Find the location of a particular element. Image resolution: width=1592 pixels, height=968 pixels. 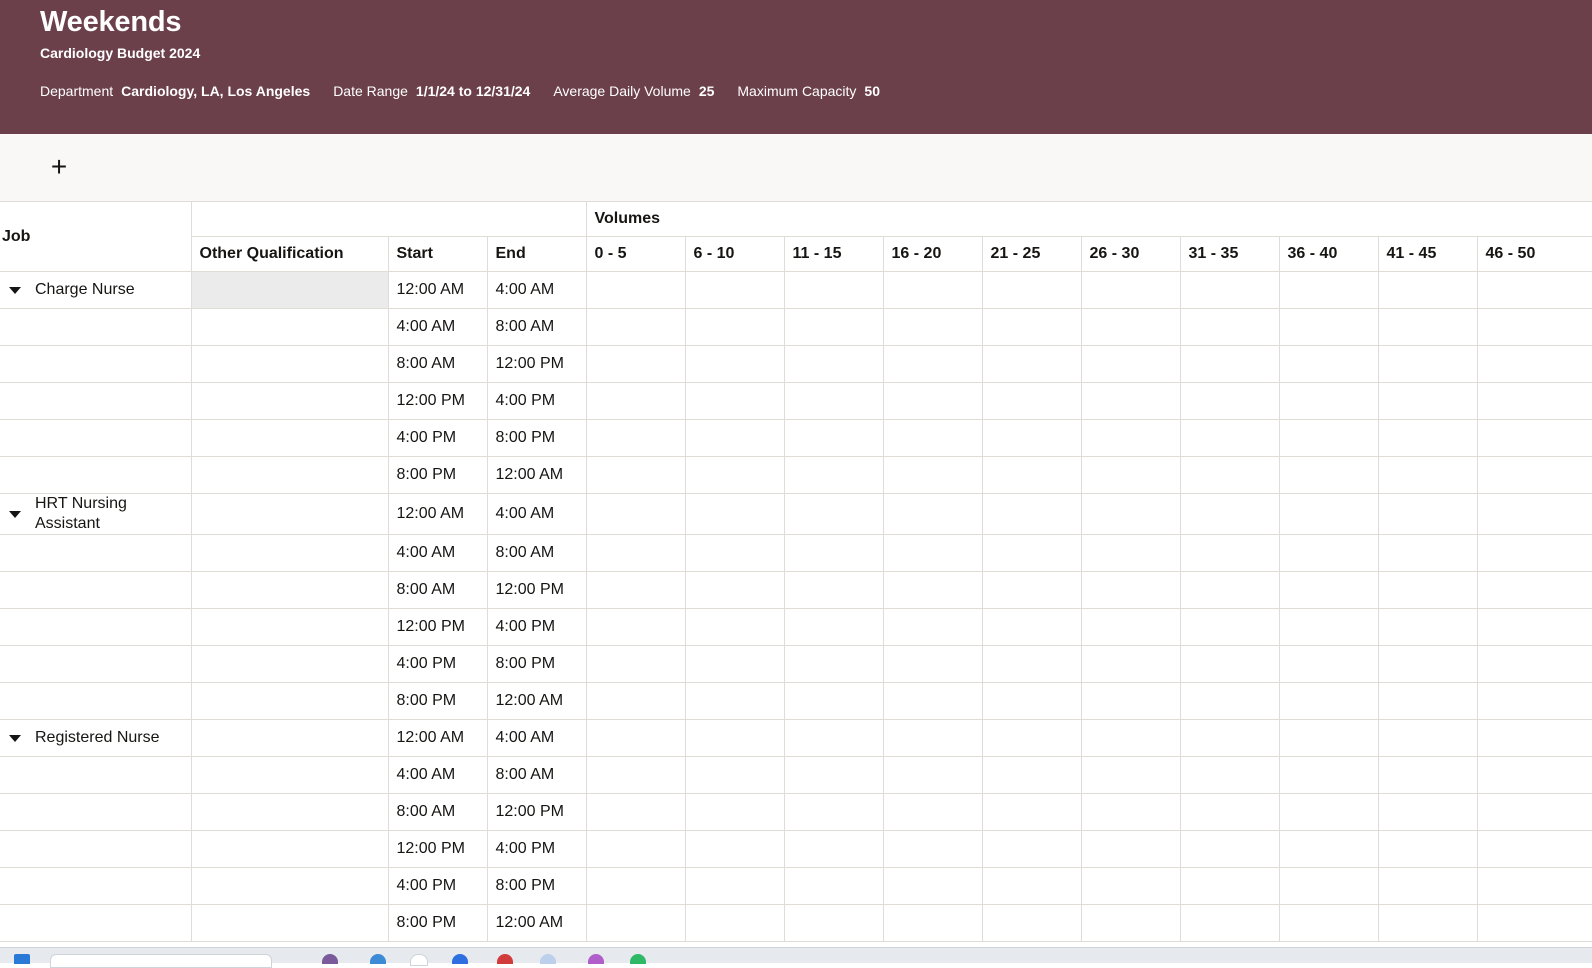

job-group-header: Registered Nurse is located at coordinates (91, 738).